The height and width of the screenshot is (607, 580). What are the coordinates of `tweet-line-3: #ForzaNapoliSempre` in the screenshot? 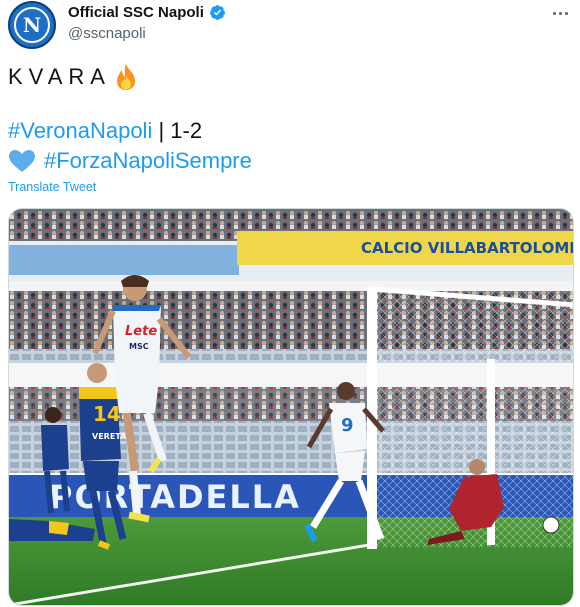 It's located at (288, 161).